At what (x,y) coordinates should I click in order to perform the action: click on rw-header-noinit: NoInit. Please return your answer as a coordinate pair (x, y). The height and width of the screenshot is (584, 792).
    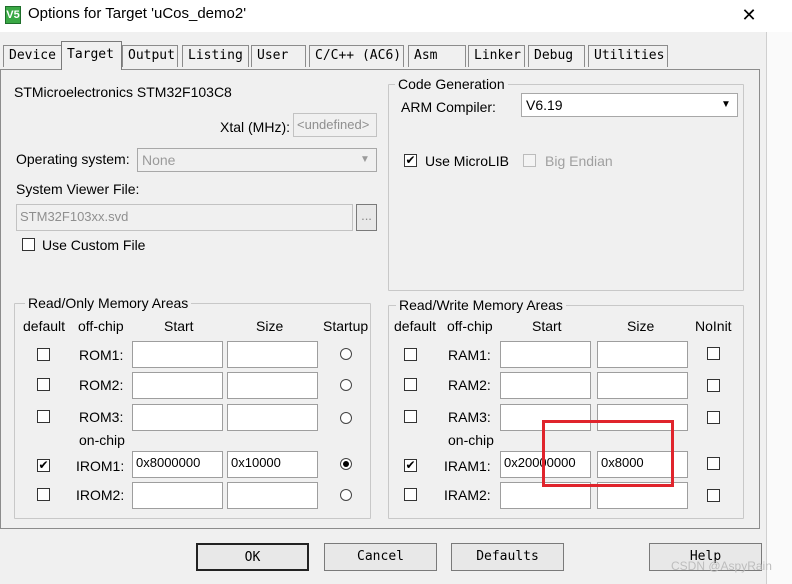
    Looking at the image, I should click on (713, 326).